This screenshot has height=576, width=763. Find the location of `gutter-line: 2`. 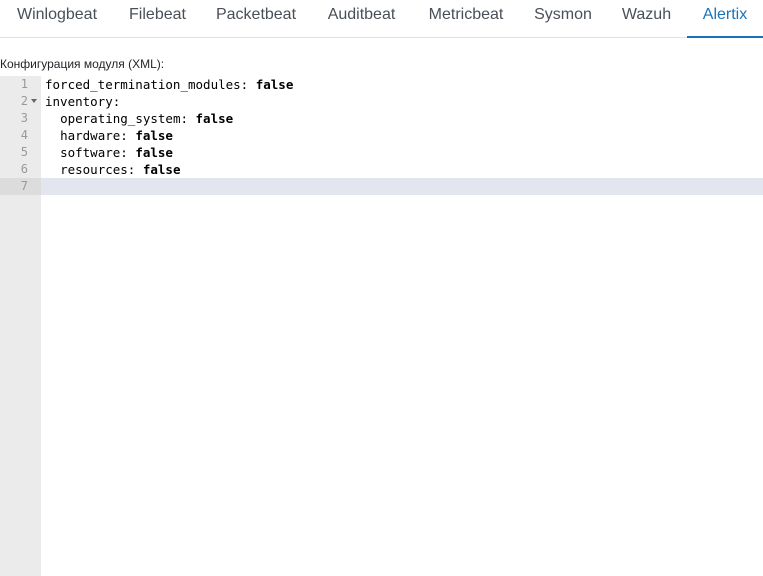

gutter-line: 2 is located at coordinates (20, 101).